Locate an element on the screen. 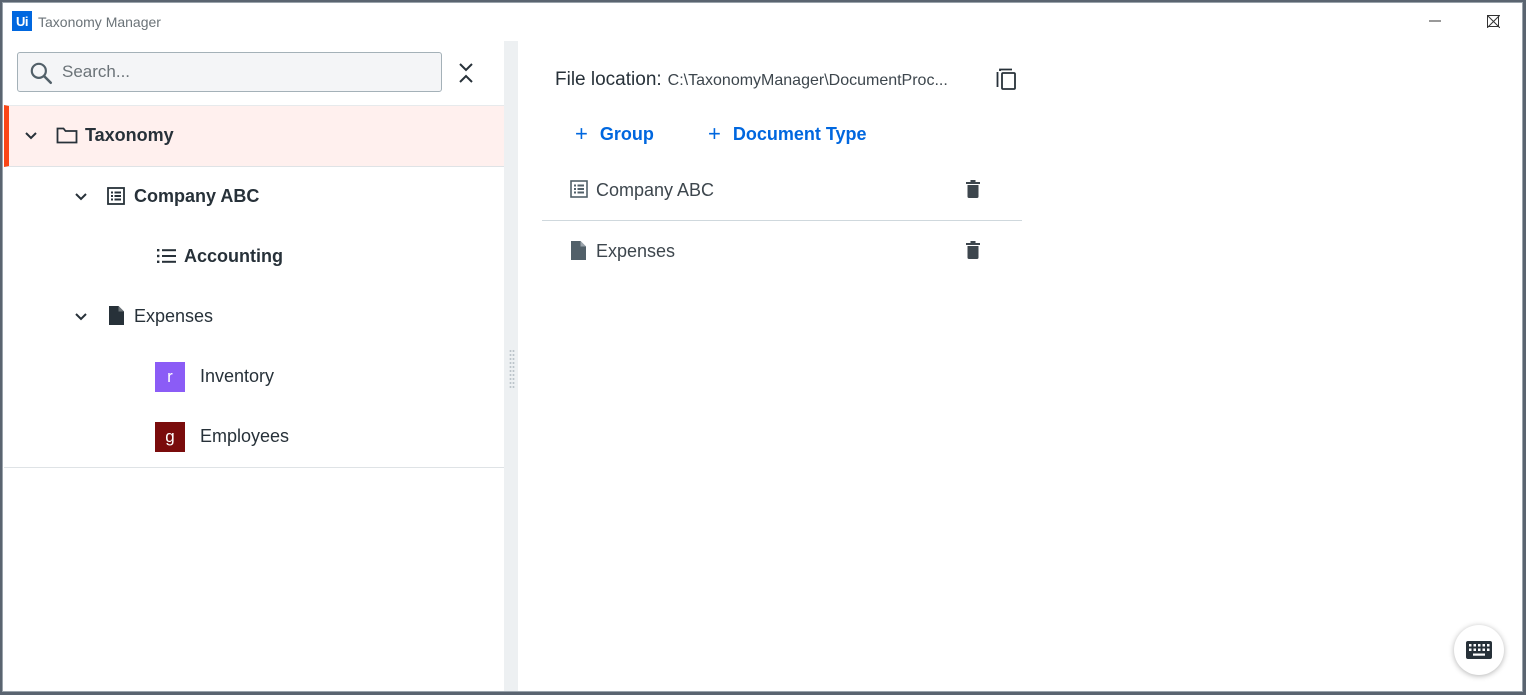 This screenshot has height=695, width=1526. keyboard-shortcuts-button is located at coordinates (1479, 650).